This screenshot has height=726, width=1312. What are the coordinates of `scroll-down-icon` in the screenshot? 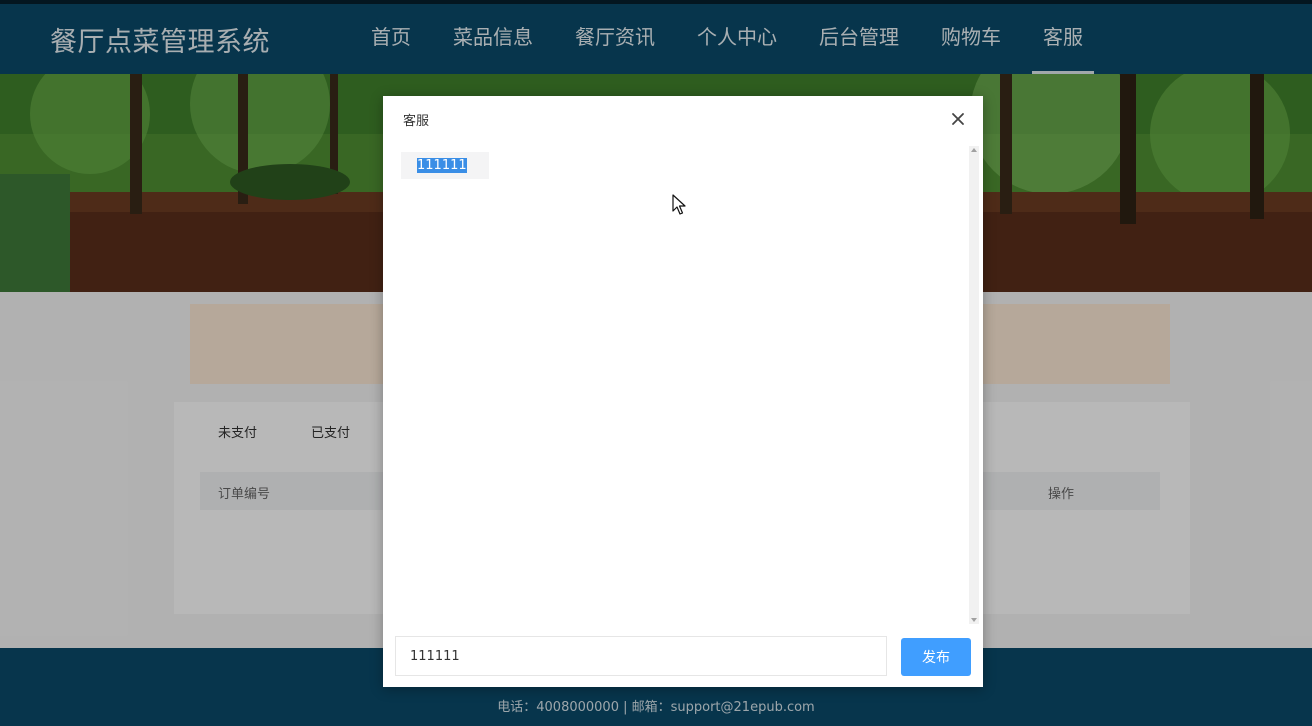 It's located at (974, 620).